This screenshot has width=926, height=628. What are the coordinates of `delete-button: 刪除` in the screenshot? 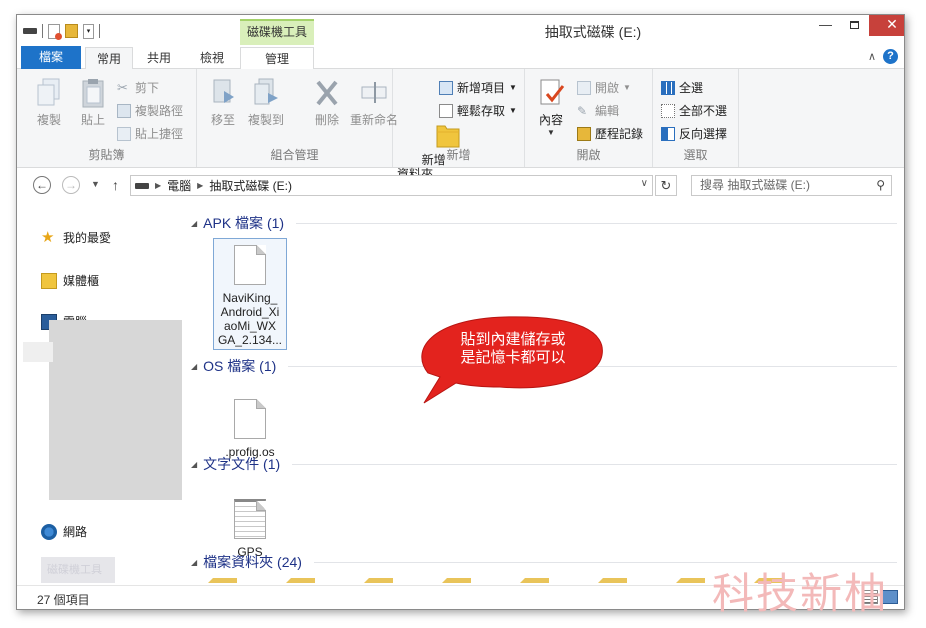 It's located at (327, 102).